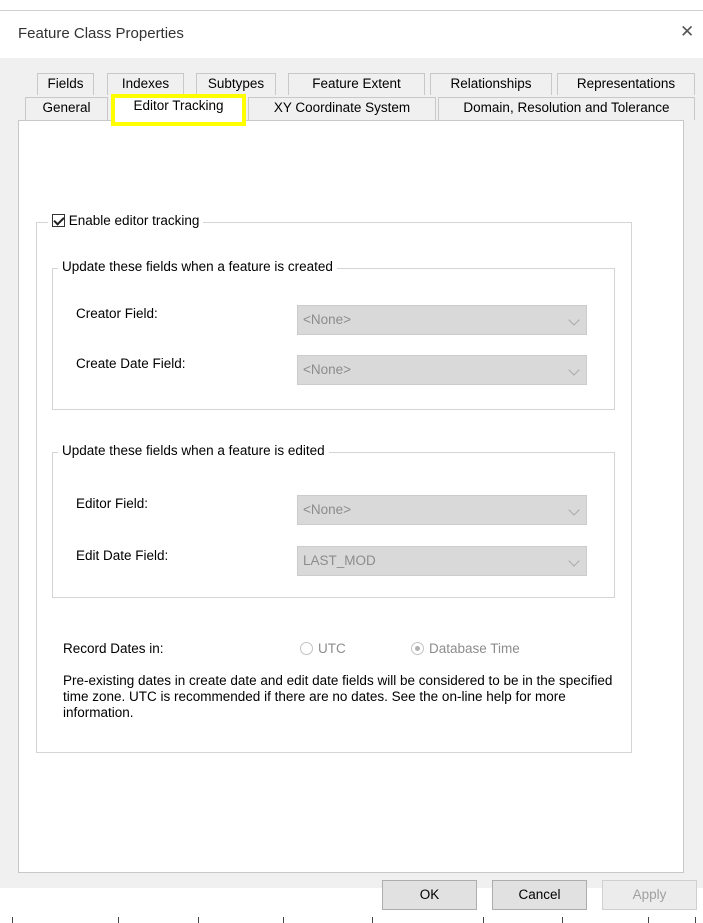 Image resolution: width=703 pixels, height=923 pixels. Describe the element at coordinates (113, 648) in the screenshot. I see `record-dates-label: Record Dates in:` at that location.